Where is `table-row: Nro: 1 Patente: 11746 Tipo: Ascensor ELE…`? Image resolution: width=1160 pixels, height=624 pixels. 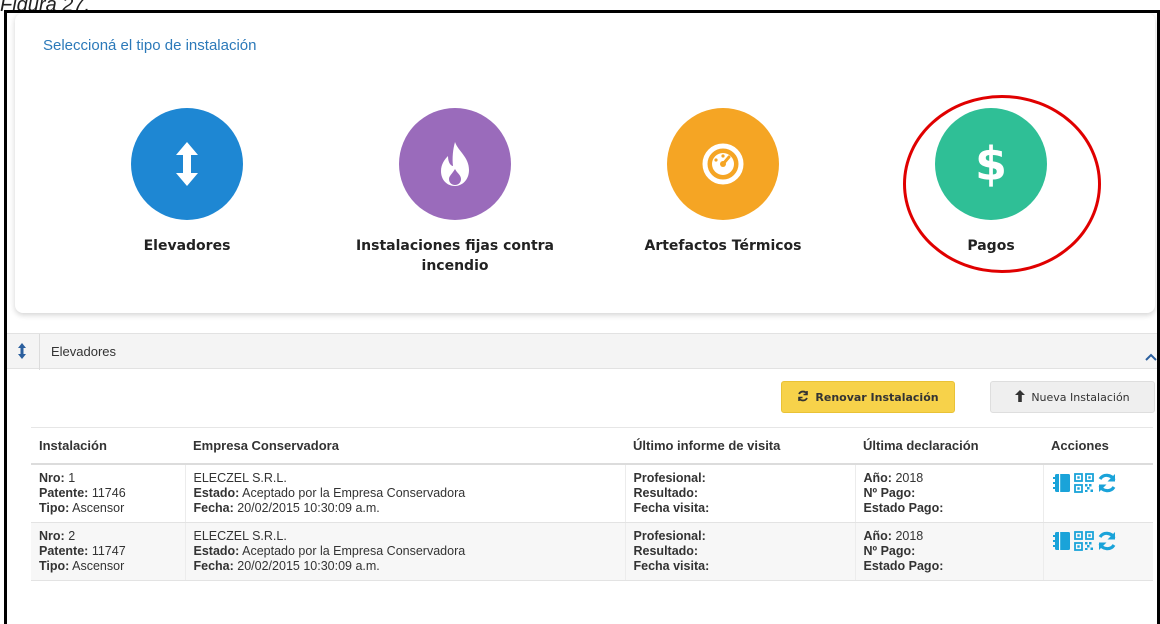
table-row: Nro: 1 Patente: 11746 Tipo: Ascensor ELE… is located at coordinates (592, 493).